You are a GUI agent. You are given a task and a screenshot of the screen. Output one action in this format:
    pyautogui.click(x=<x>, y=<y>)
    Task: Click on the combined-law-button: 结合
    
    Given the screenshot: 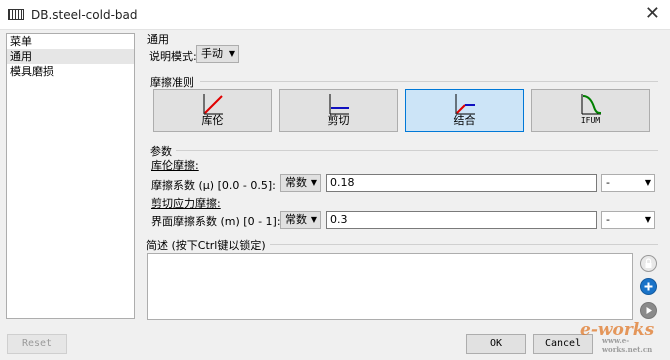 What is the action you would take?
    pyautogui.click(x=464, y=110)
    